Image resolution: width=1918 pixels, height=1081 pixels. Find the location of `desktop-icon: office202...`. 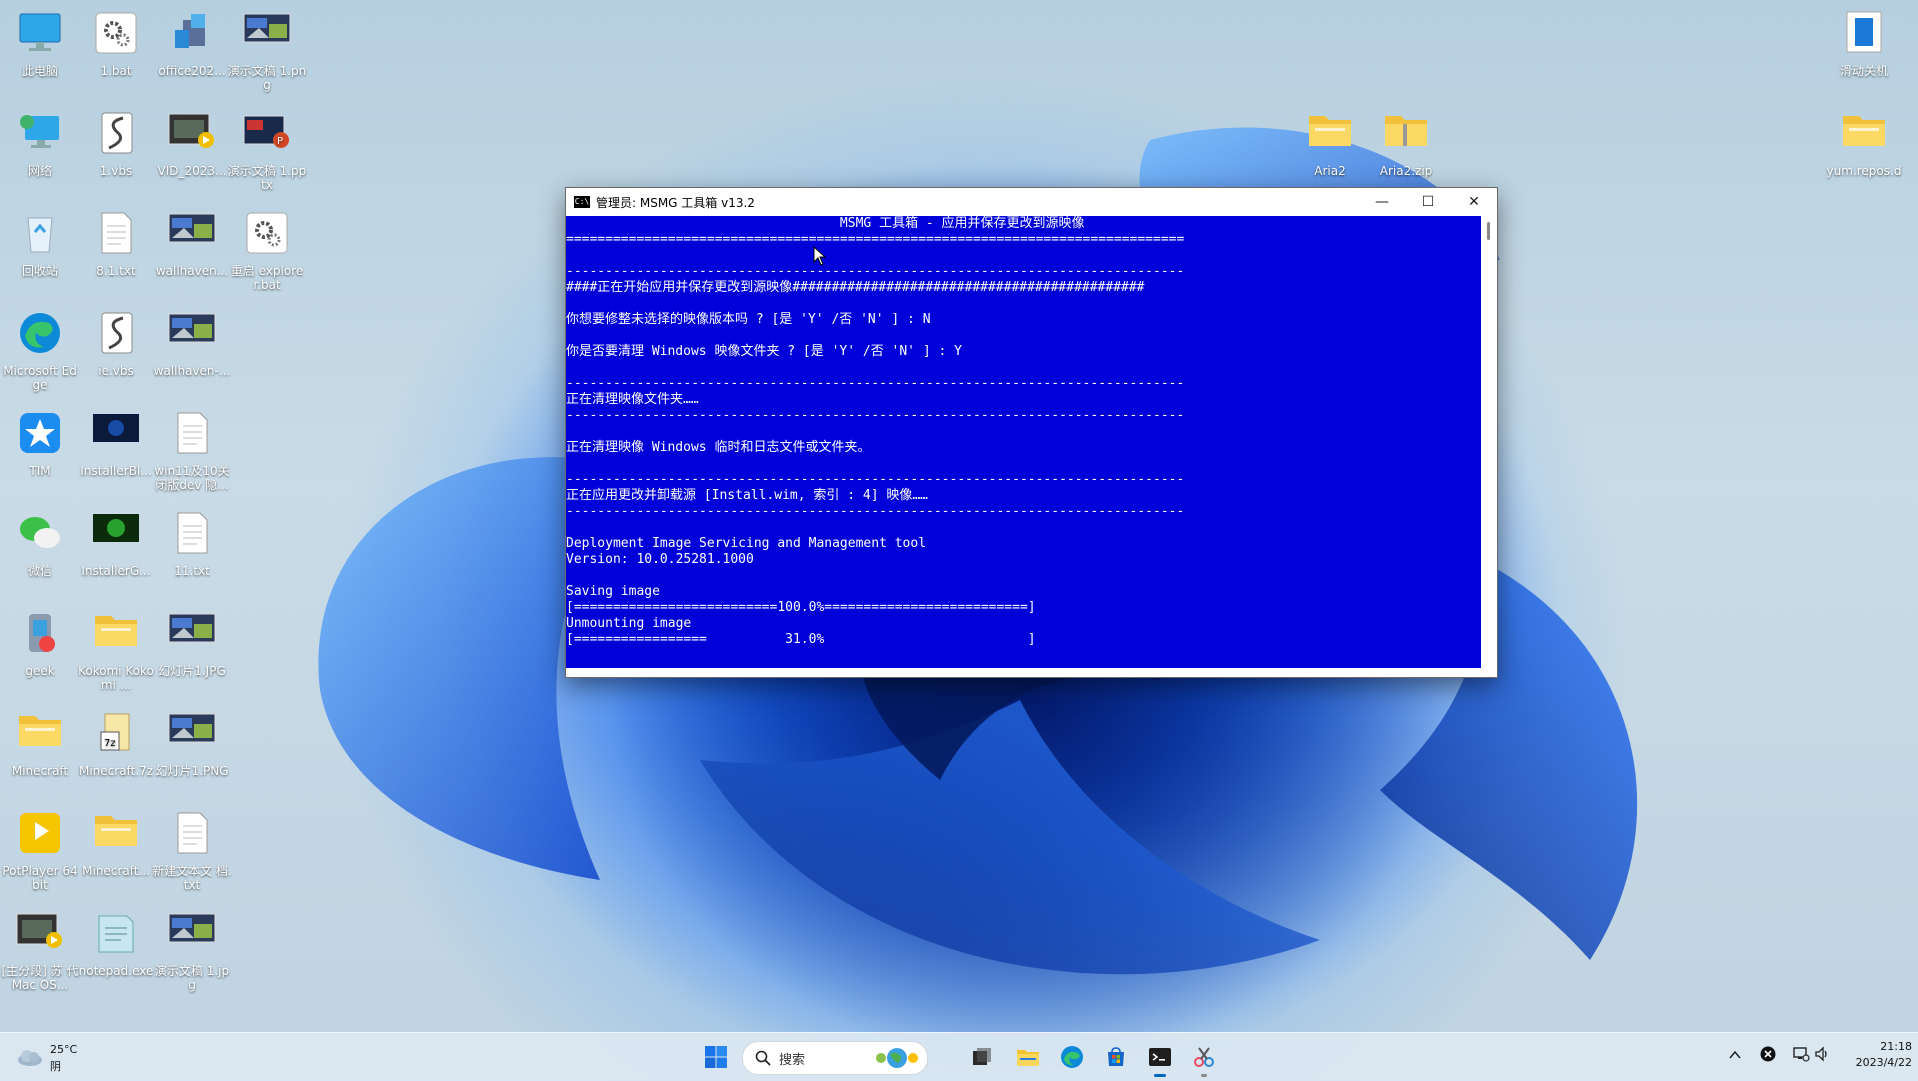

desktop-icon: office202... is located at coordinates (192, 42).